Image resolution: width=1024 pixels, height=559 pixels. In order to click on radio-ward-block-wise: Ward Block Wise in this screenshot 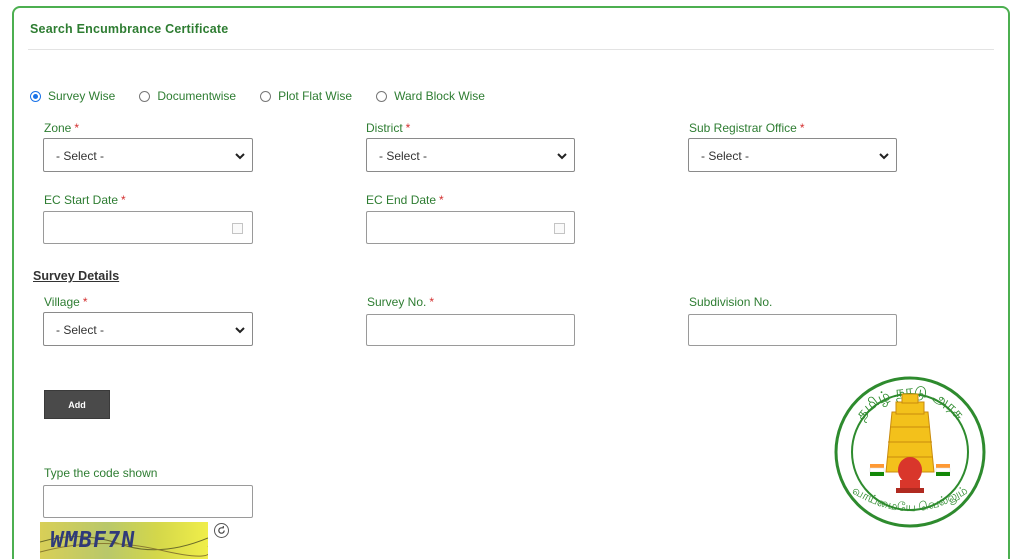, I will do `click(430, 96)`.